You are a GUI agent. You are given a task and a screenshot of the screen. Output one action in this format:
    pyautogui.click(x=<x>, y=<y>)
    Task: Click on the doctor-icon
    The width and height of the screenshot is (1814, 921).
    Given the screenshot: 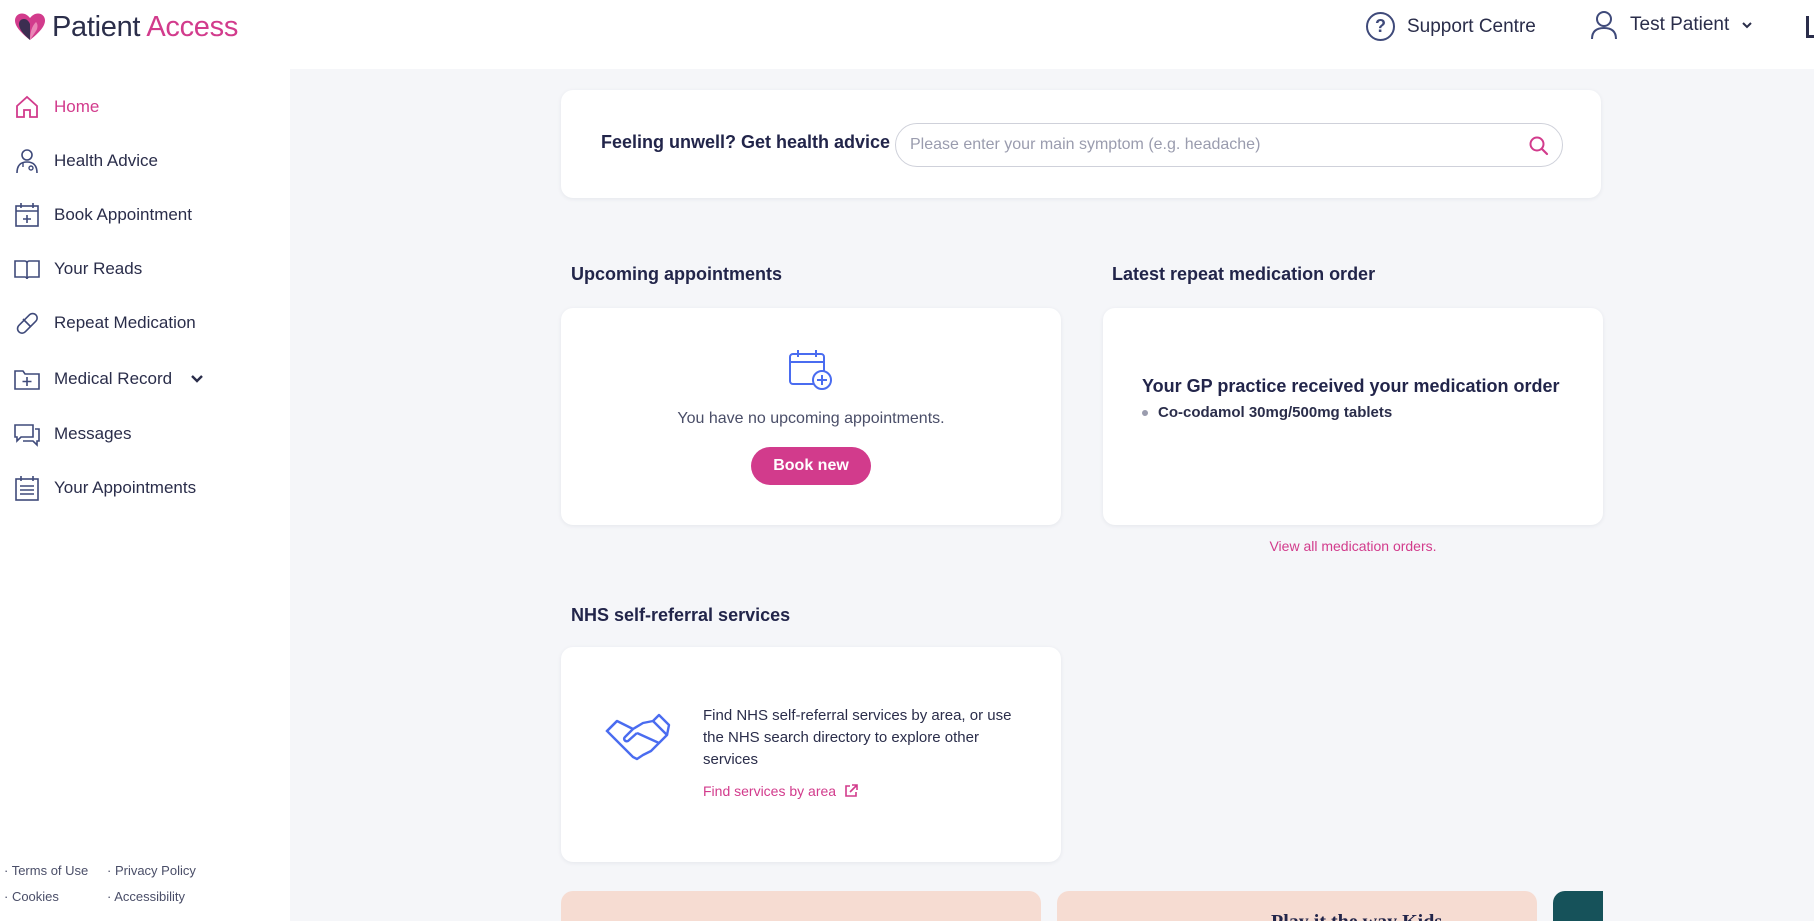 What is the action you would take?
    pyautogui.click(x=27, y=161)
    